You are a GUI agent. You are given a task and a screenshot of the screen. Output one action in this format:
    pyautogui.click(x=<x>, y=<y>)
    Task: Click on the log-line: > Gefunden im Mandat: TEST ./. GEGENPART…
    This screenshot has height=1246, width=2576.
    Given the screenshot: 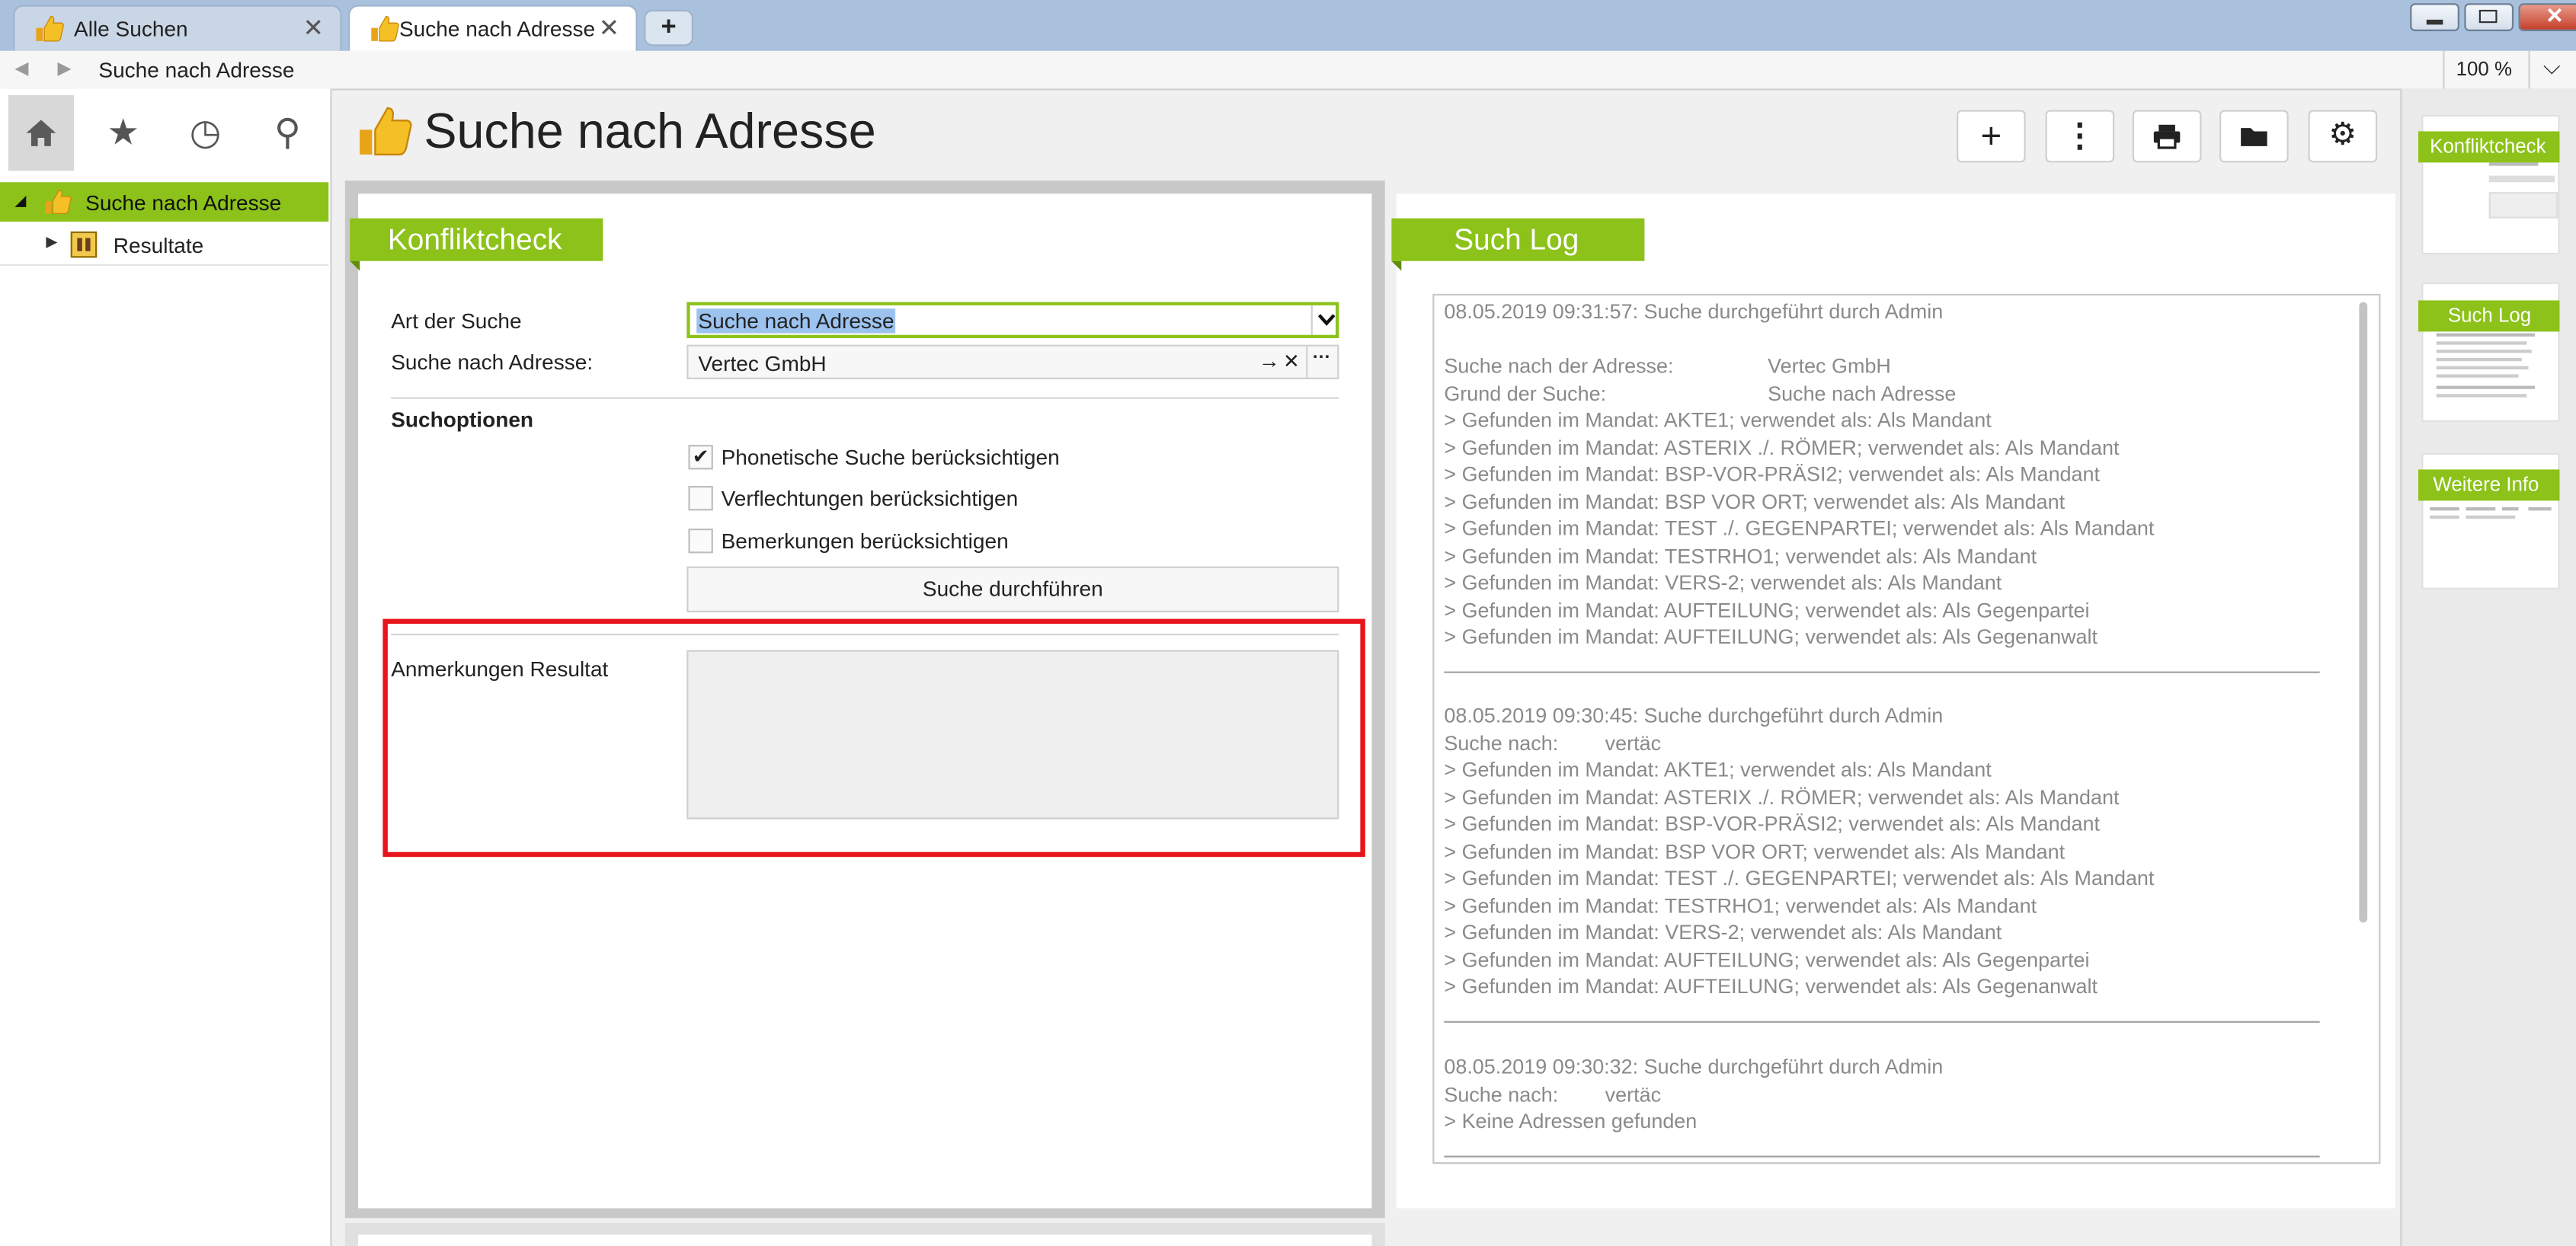 What is the action you would take?
    pyautogui.click(x=1799, y=528)
    